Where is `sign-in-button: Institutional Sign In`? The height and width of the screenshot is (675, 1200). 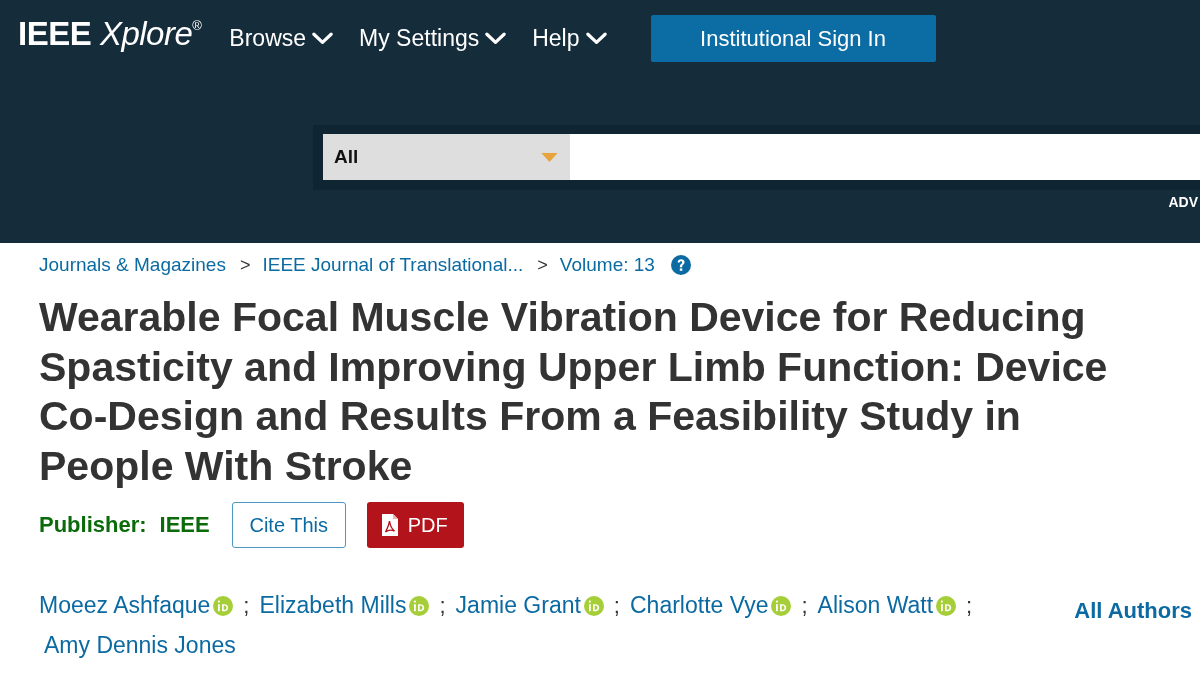 sign-in-button: Institutional Sign In is located at coordinates (793, 38).